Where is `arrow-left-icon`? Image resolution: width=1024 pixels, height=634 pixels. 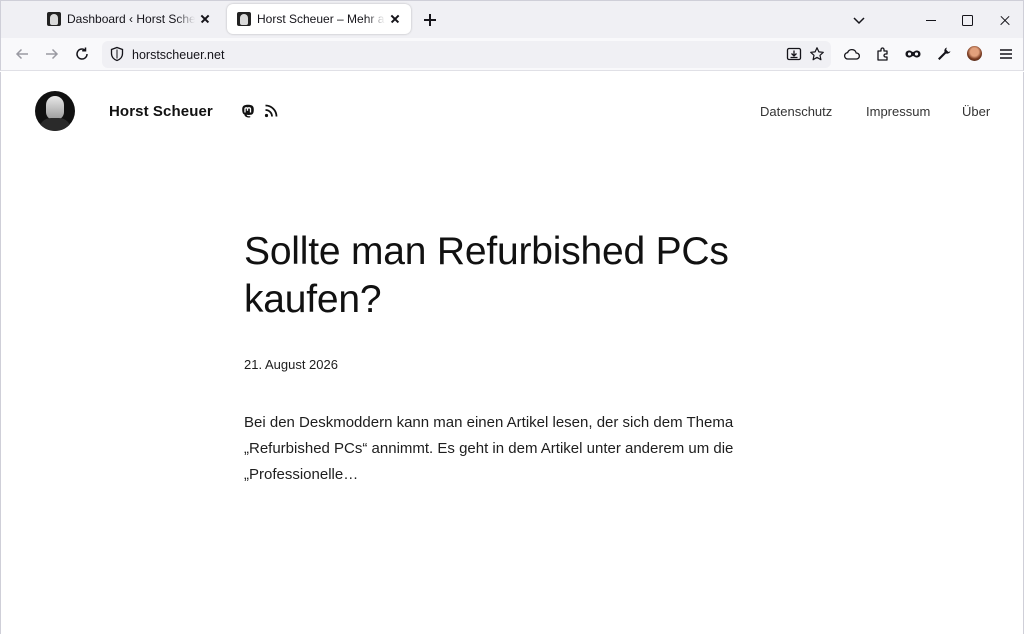 arrow-left-icon is located at coordinates (21, 54).